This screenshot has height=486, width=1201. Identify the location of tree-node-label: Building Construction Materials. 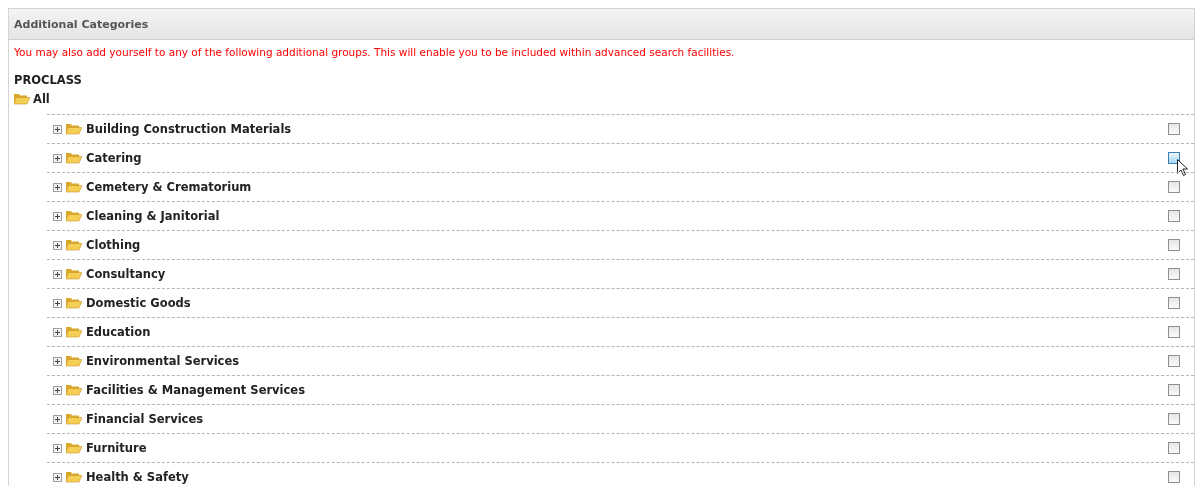
(189, 129).